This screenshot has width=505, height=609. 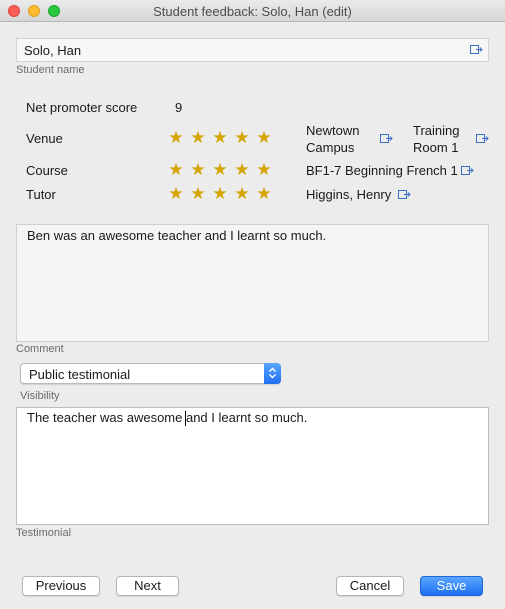 I want to click on tutor-link: Higgins, Henry, so click(x=348, y=194).